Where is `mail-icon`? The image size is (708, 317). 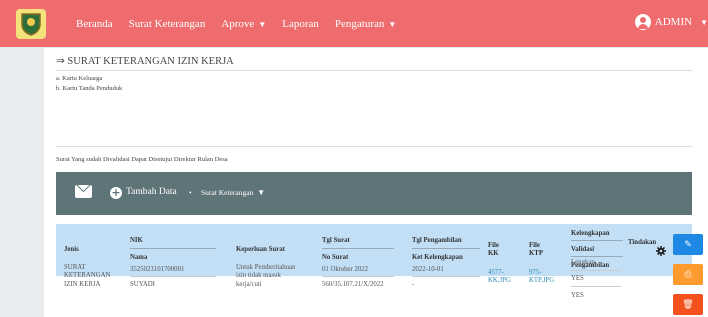 mail-icon is located at coordinates (83, 191).